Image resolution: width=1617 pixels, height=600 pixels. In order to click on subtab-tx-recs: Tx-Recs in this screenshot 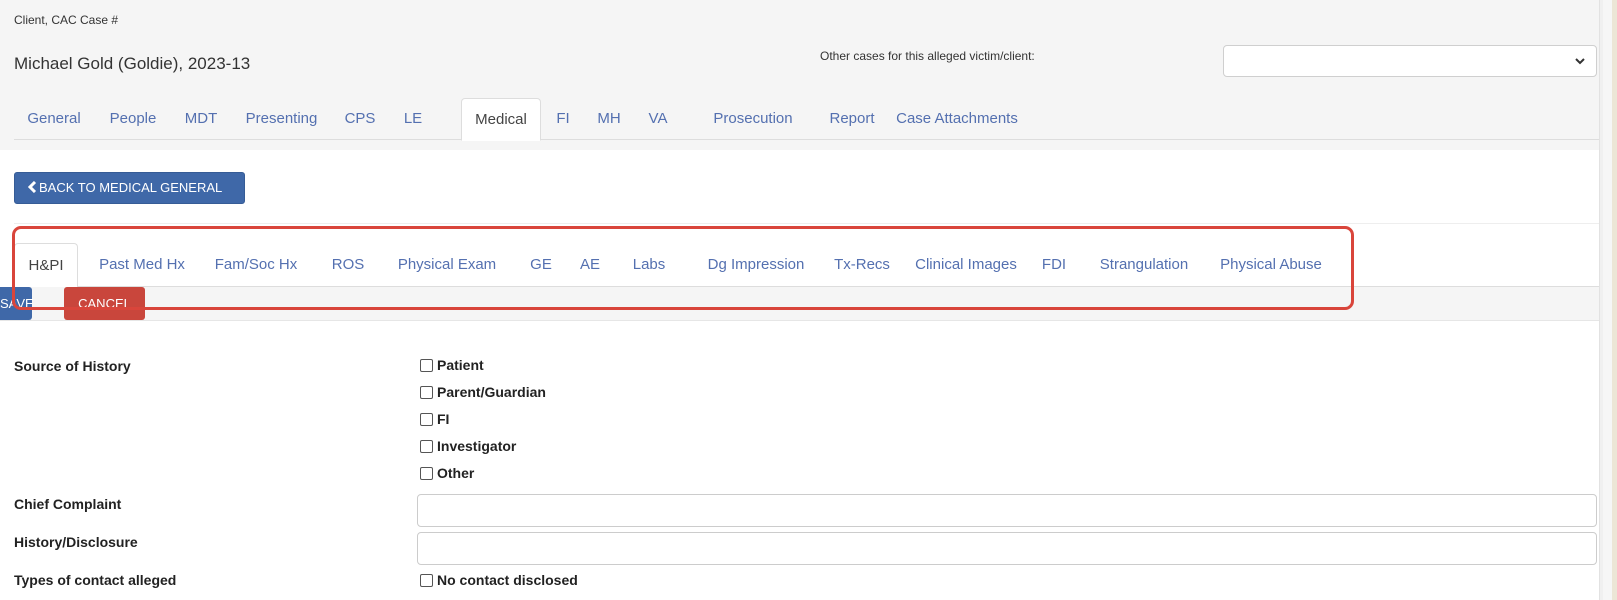, I will do `click(862, 265)`.